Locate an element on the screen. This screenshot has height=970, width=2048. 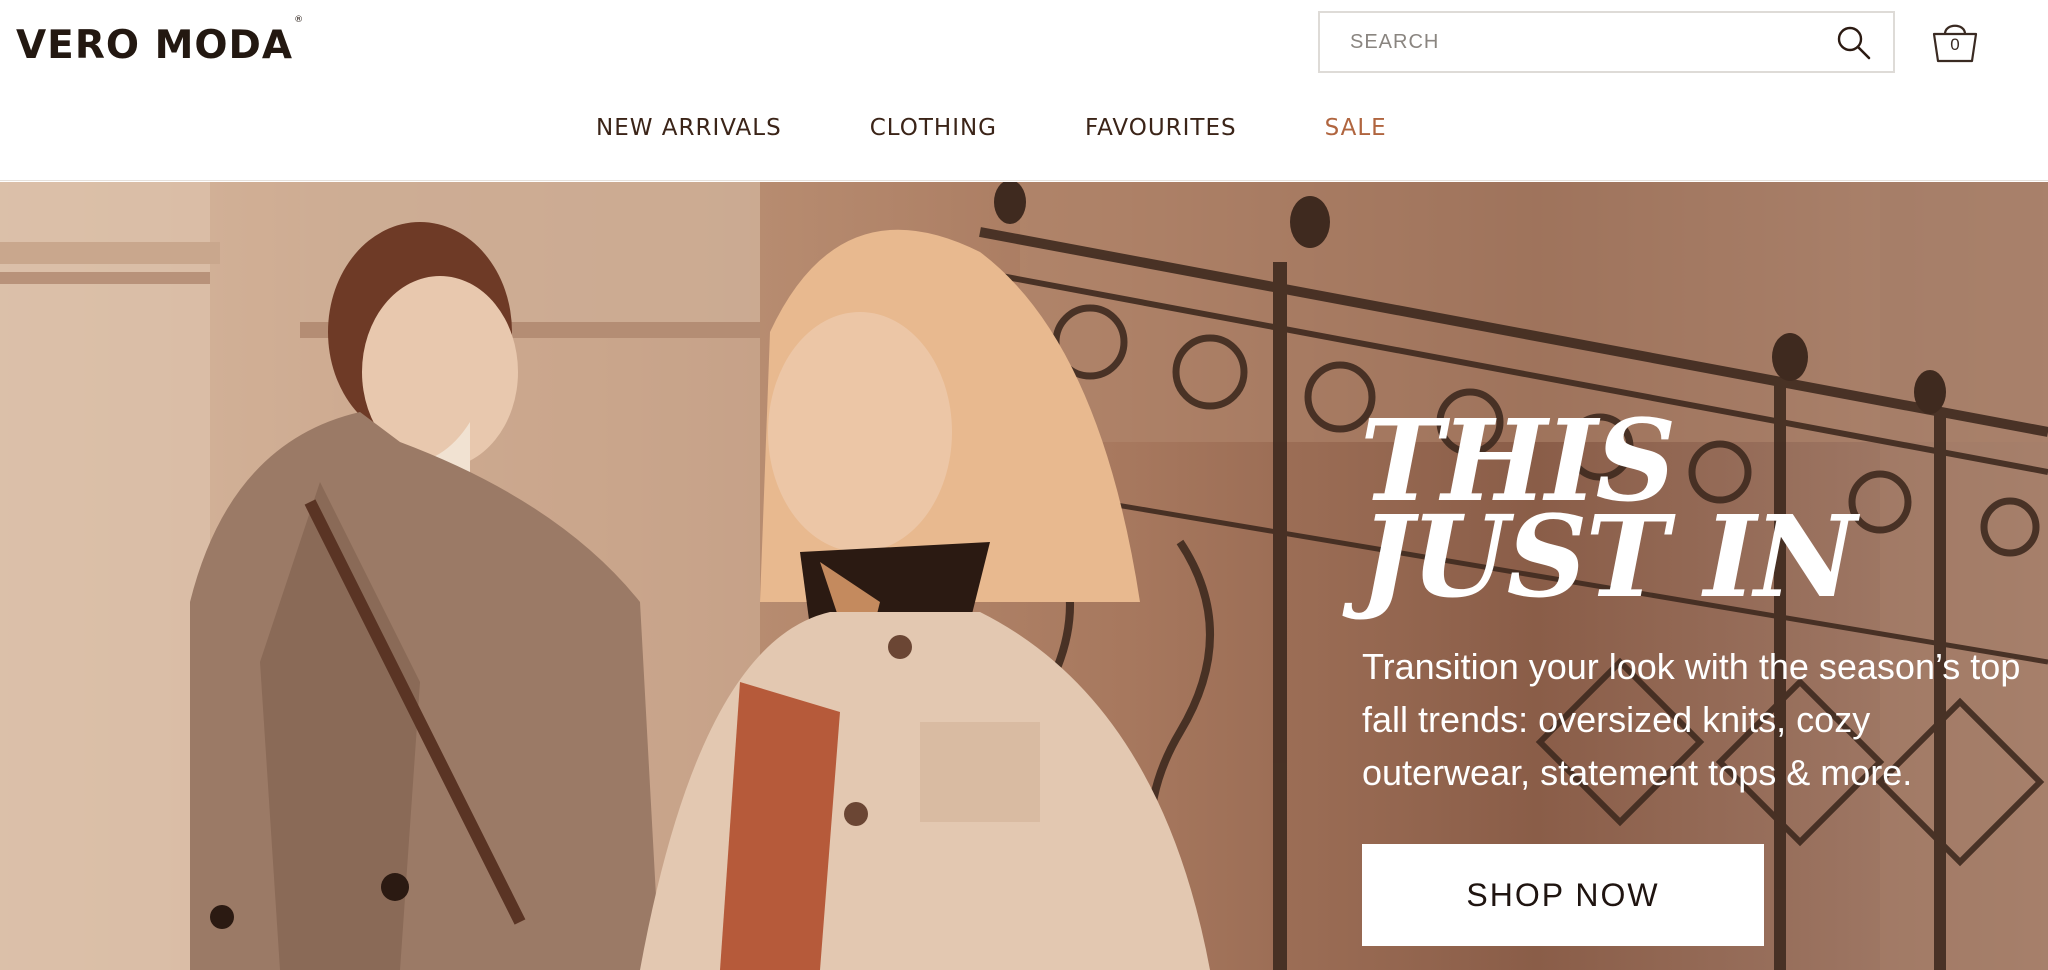
search-box is located at coordinates (1606, 42).